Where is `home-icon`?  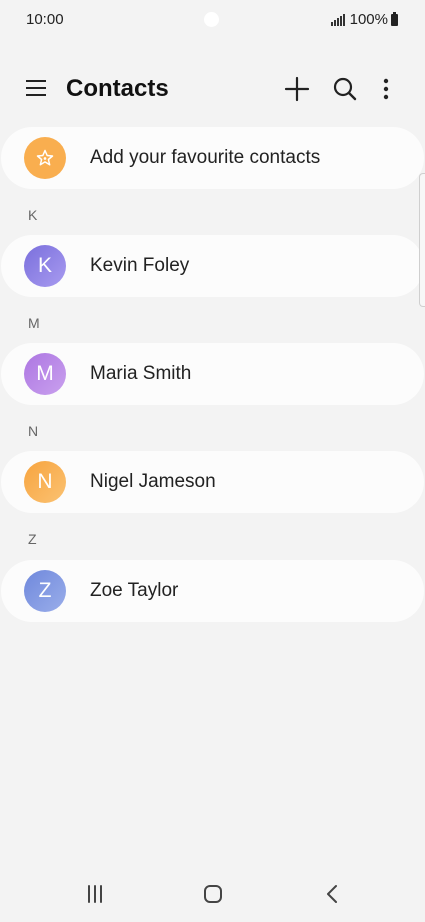
home-icon is located at coordinates (213, 894).